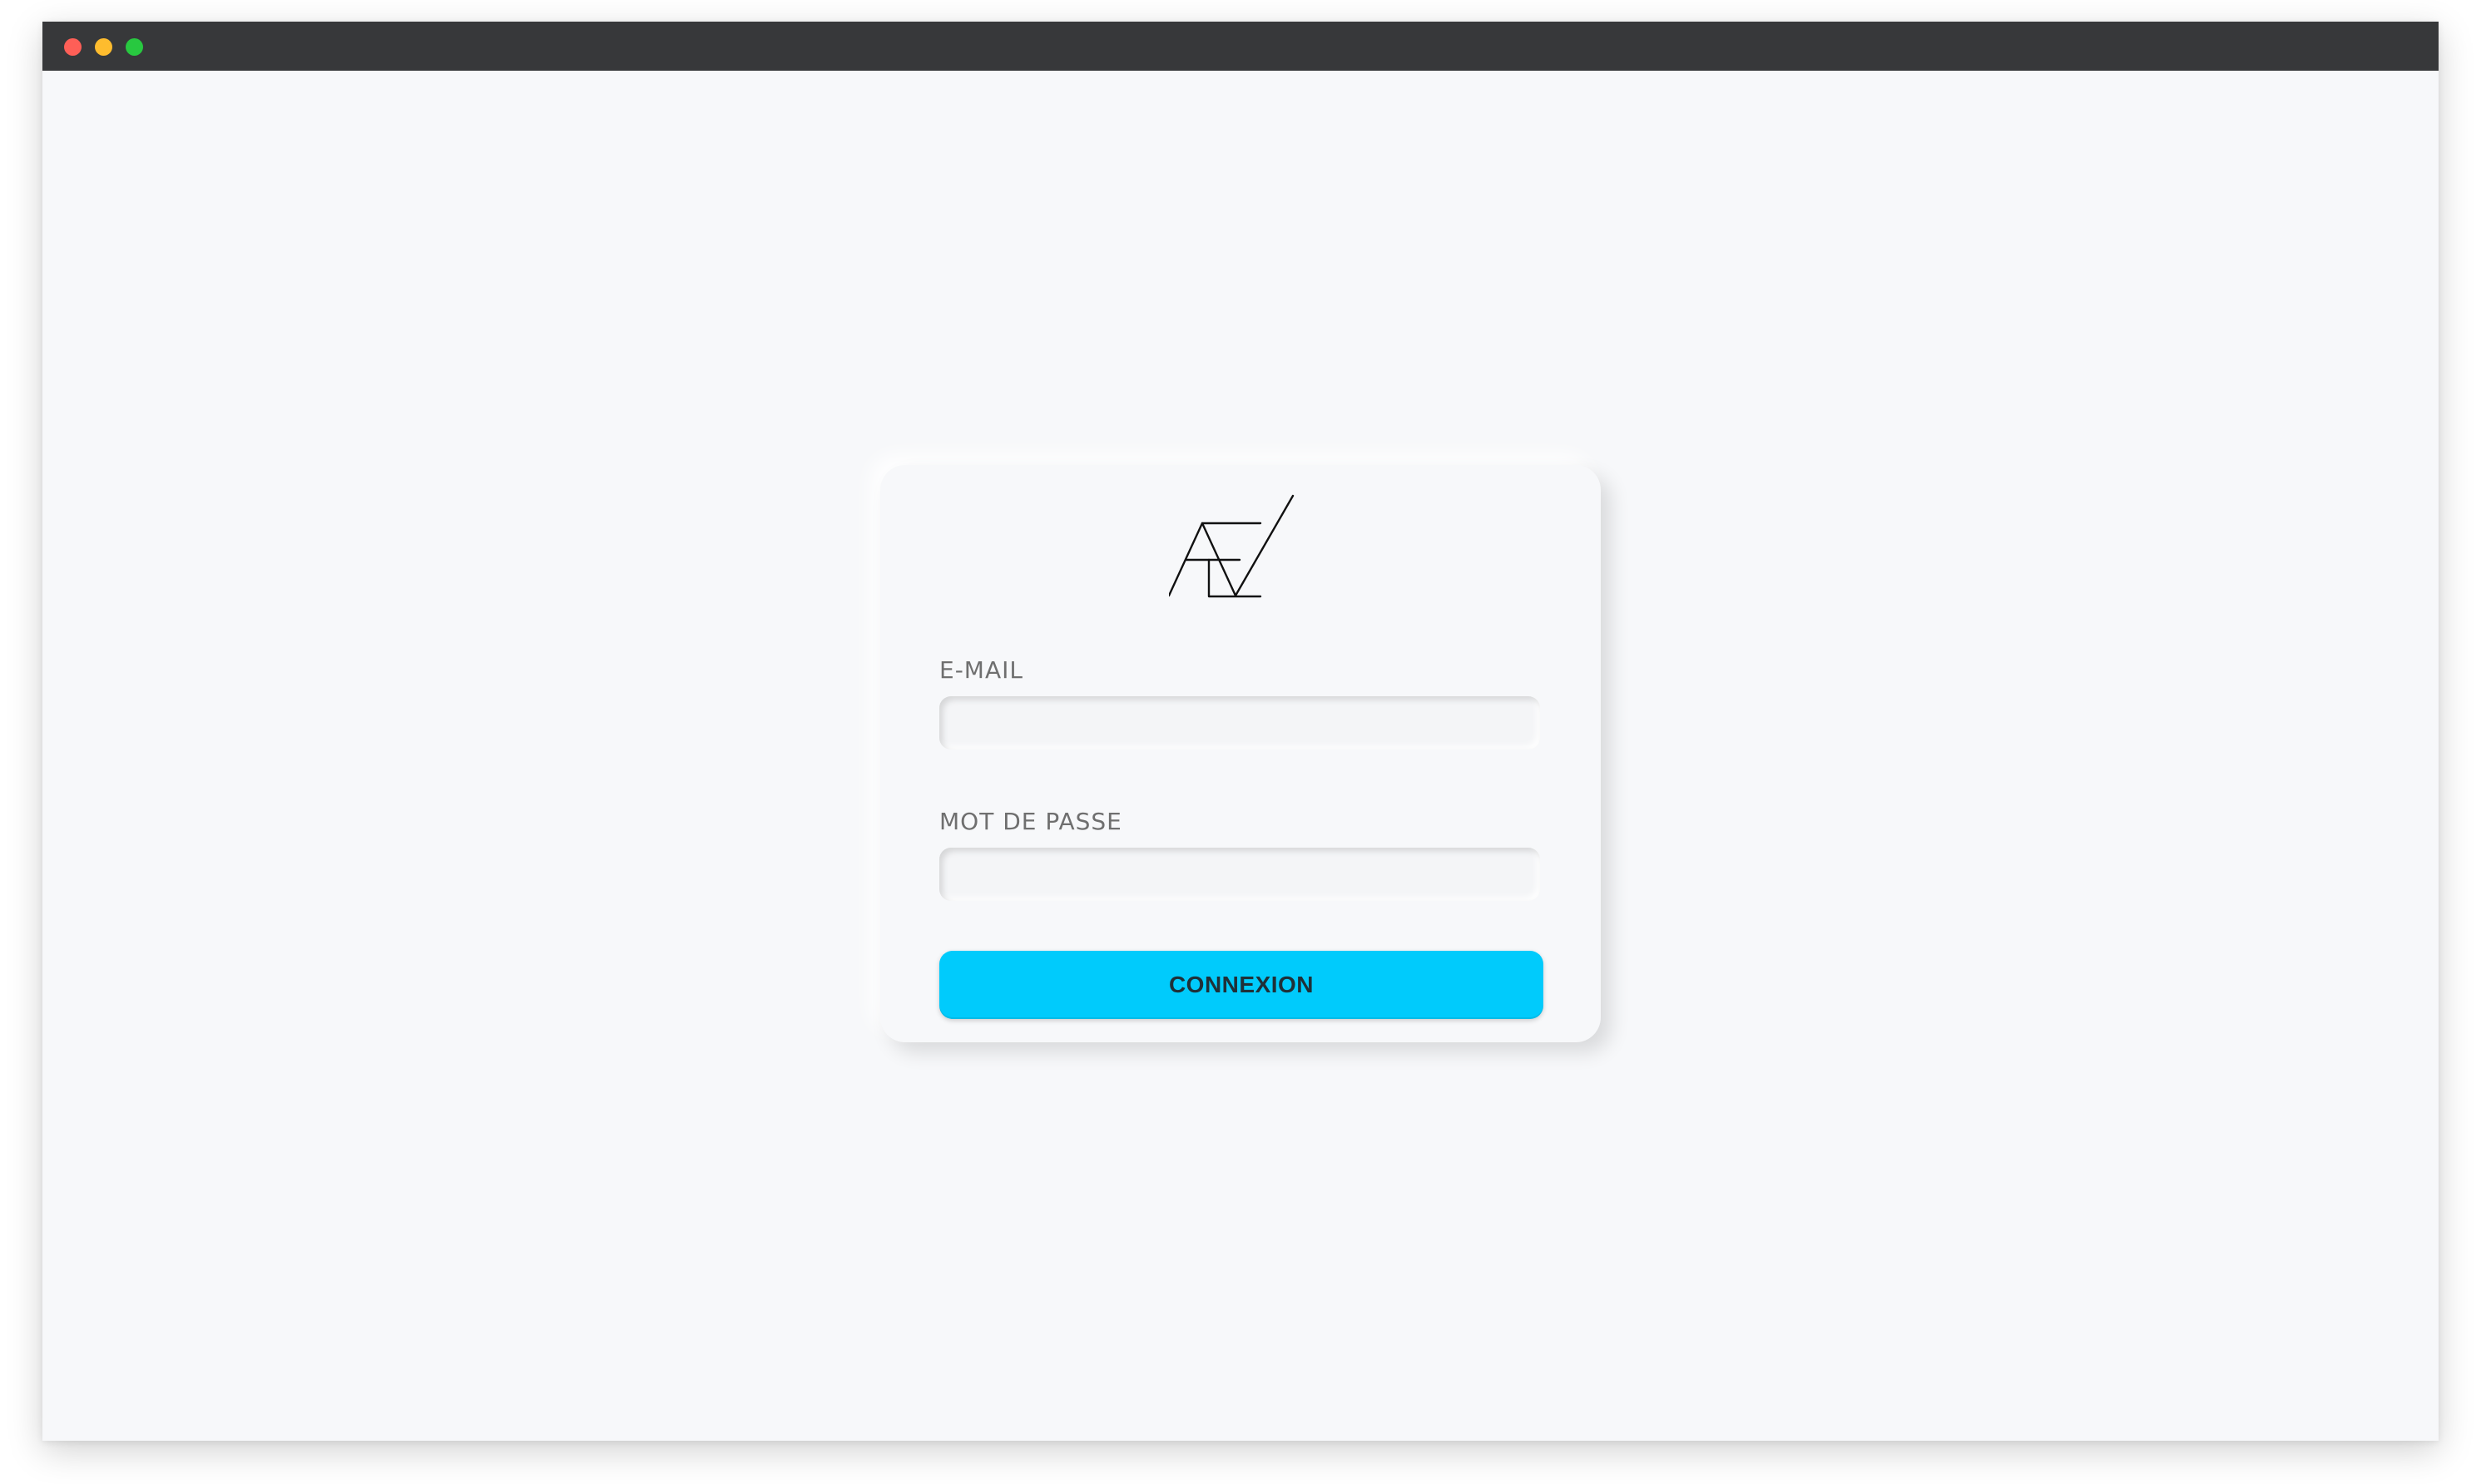 The height and width of the screenshot is (1484, 2481). I want to click on av-logo-icon, so click(1232, 546).